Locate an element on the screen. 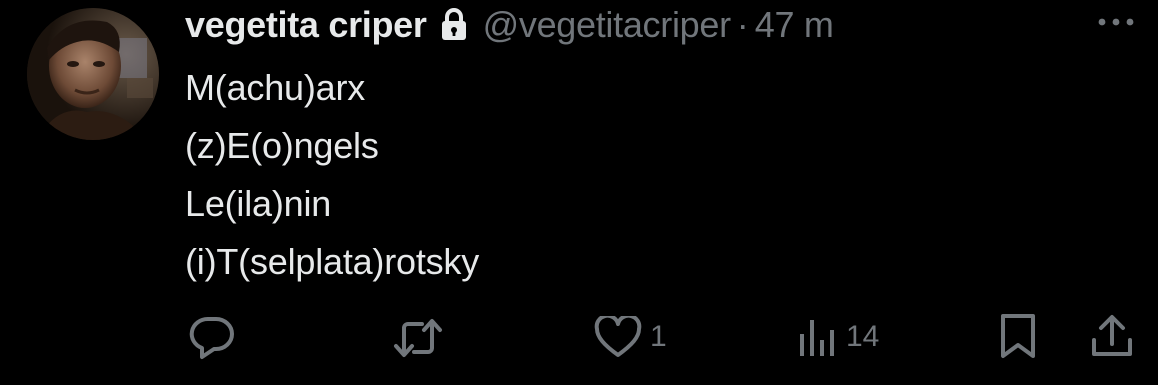 The width and height of the screenshot is (1158, 385). bookmark-button is located at coordinates (1018, 336).